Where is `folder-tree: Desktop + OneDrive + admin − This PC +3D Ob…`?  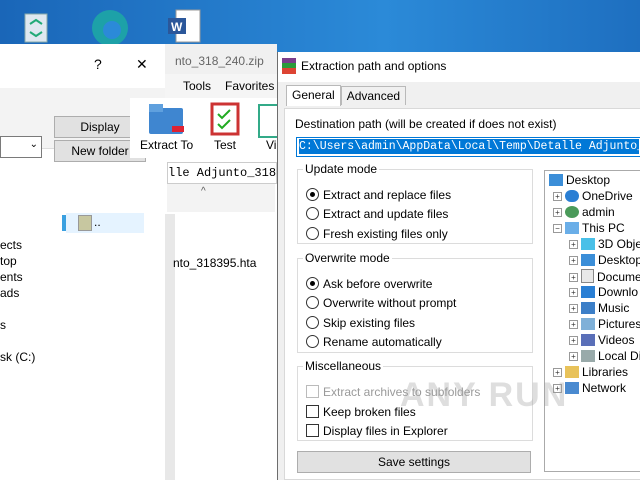 folder-tree: Desktop + OneDrive + admin − This PC +3D Ob… is located at coordinates (592, 321).